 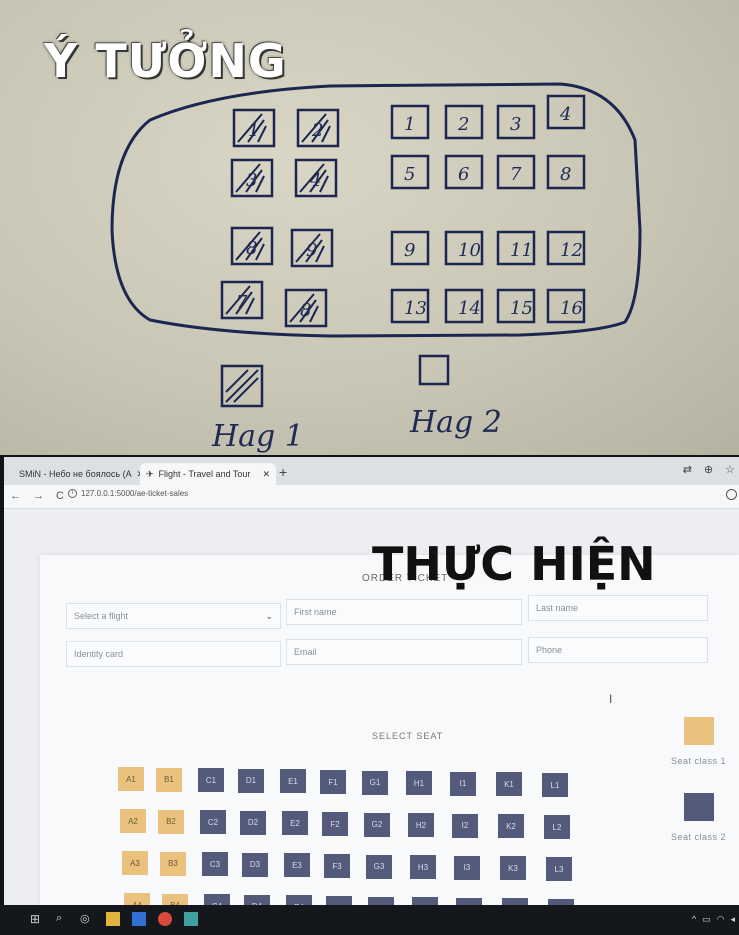 What do you see at coordinates (421, 825) in the screenshot?
I see `seat-H2: H2` at bounding box center [421, 825].